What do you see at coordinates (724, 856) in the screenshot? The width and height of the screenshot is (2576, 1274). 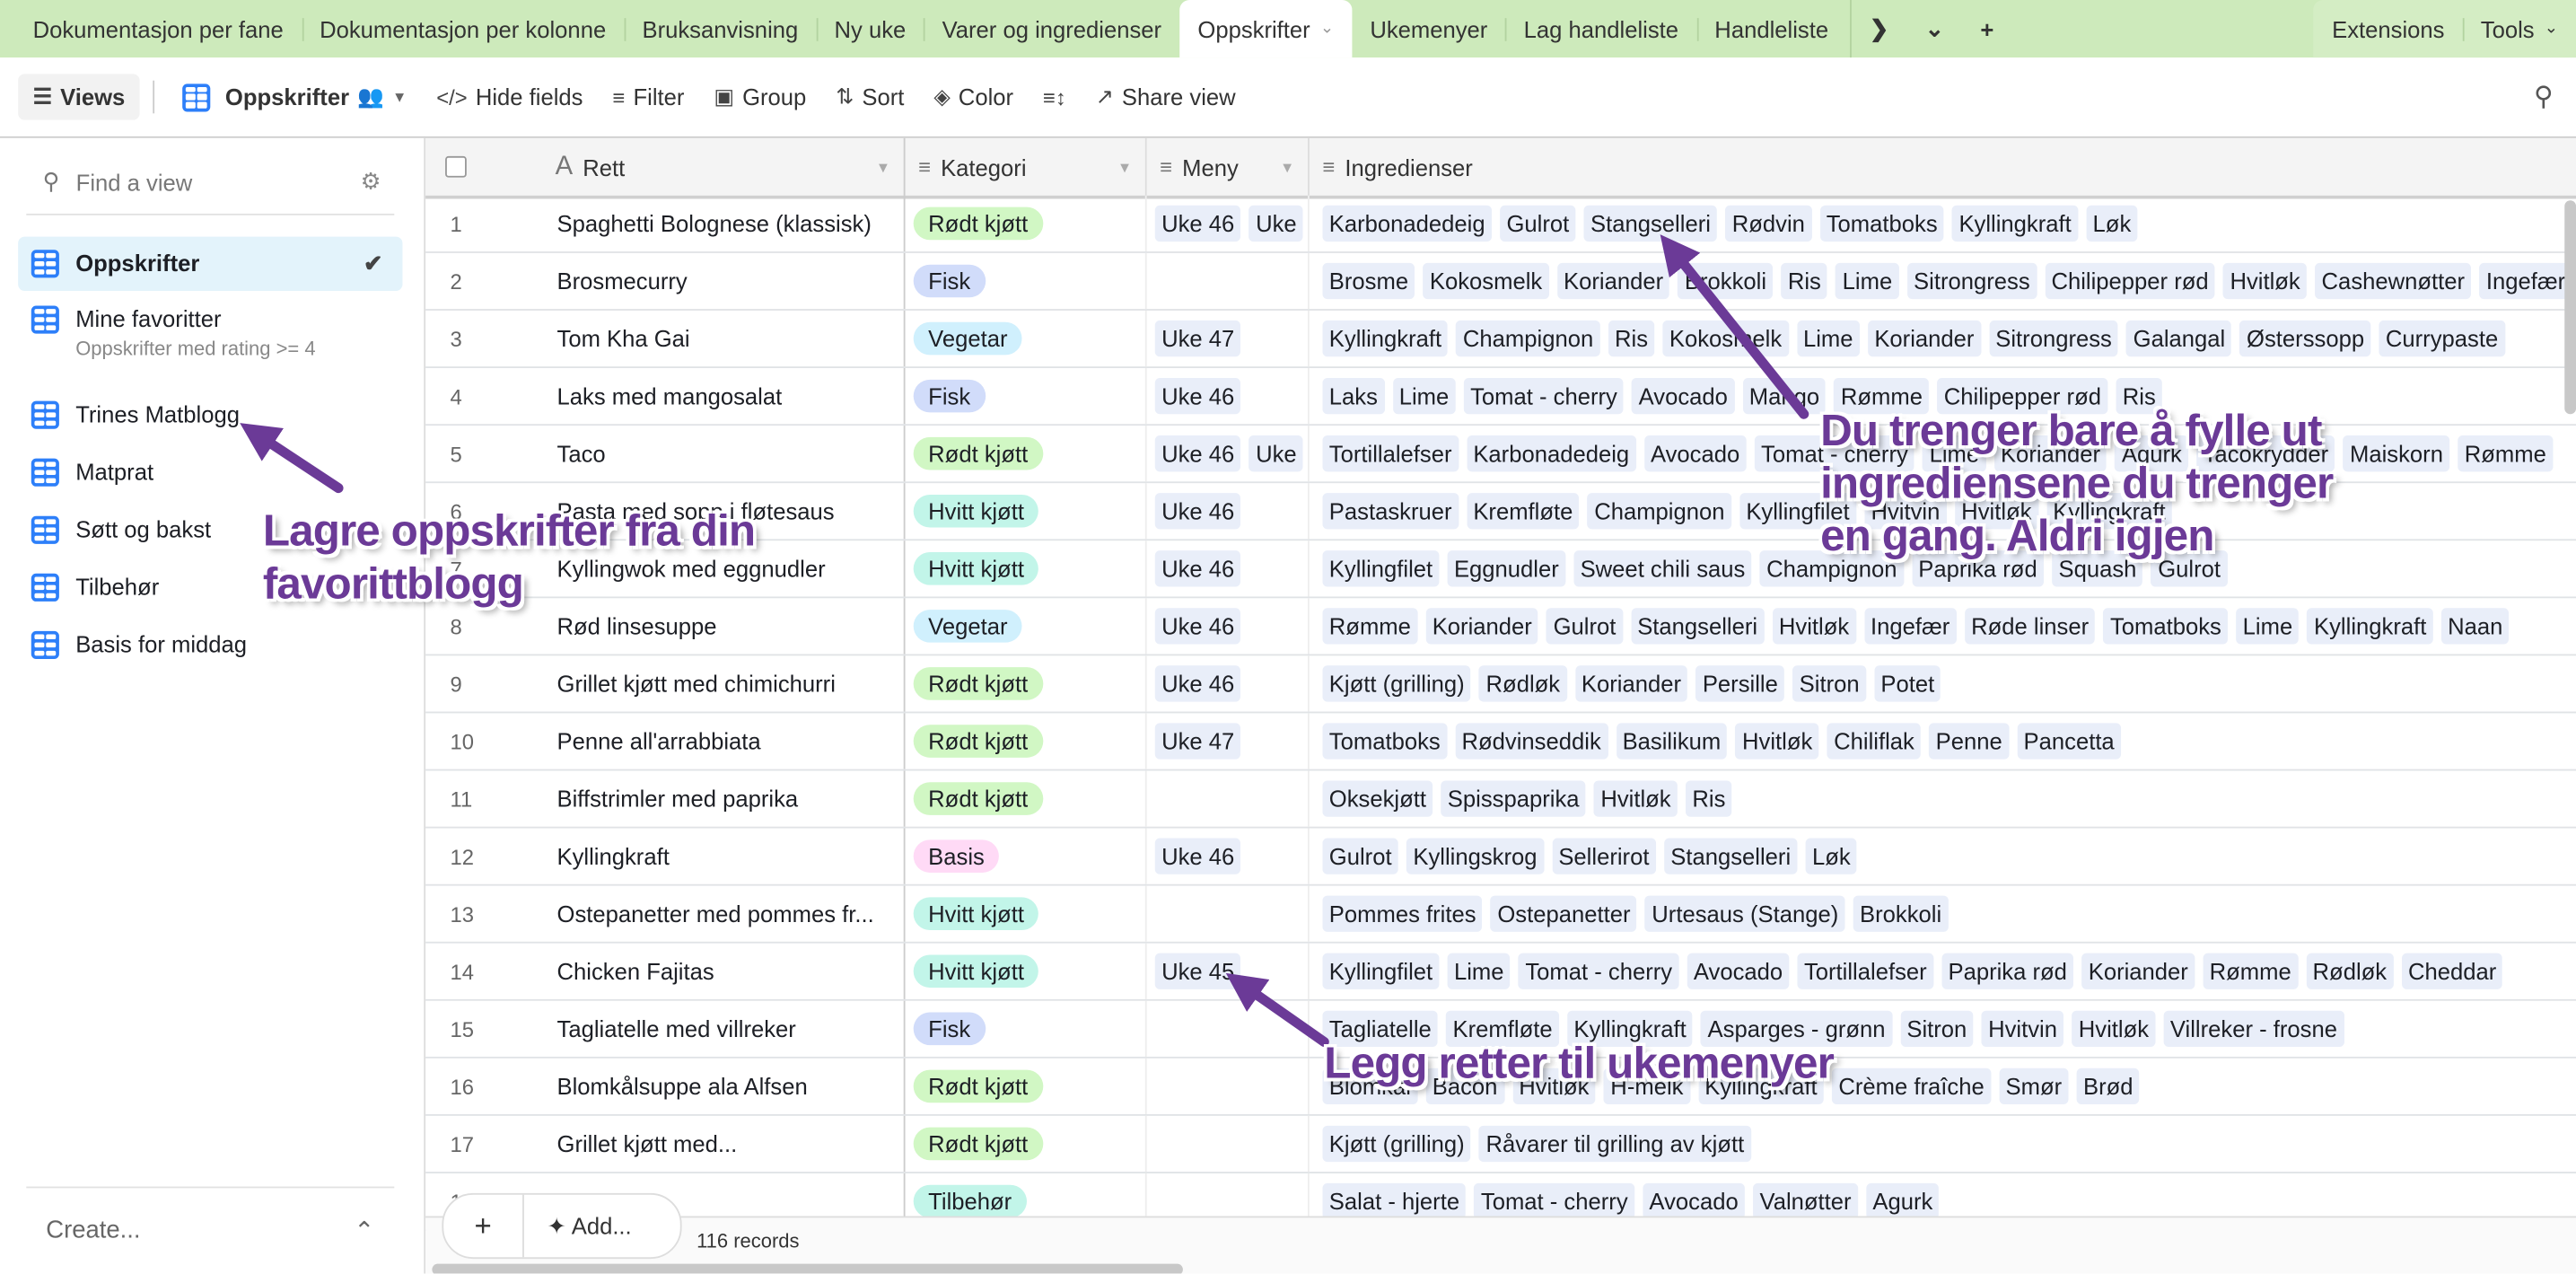 I see `cell-rett: Kyllingkraft` at bounding box center [724, 856].